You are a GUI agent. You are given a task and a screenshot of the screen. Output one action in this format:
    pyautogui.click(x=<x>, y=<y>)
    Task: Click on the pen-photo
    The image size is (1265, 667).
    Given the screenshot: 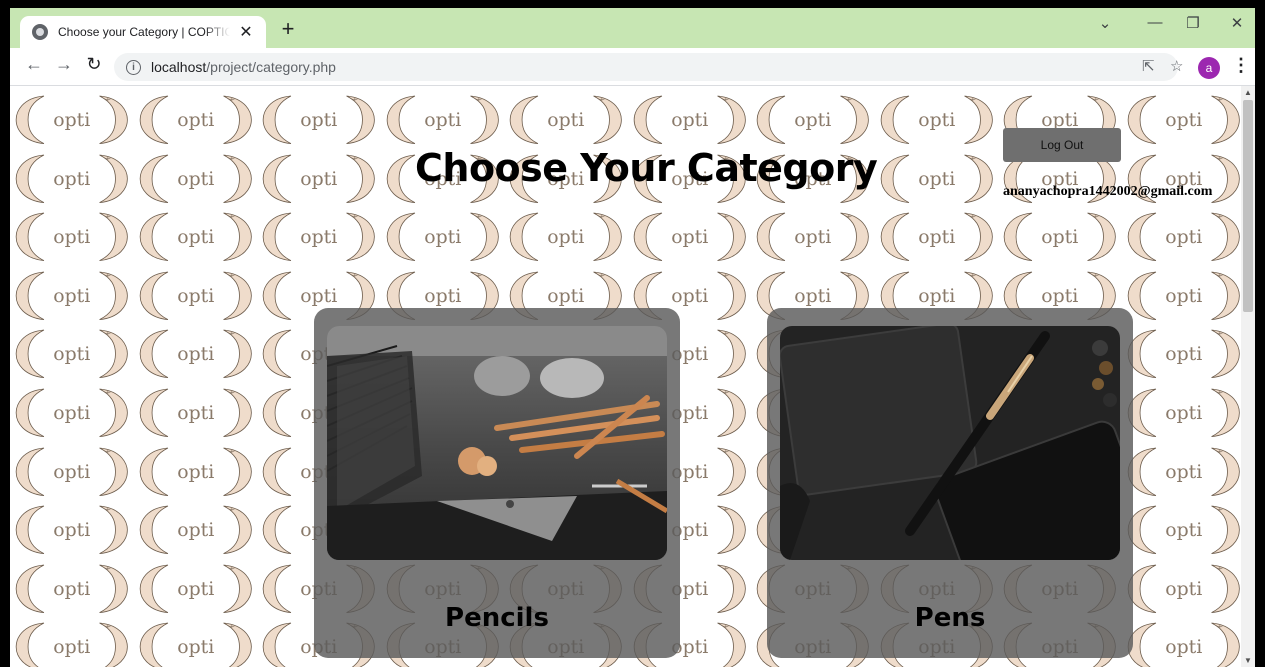 What is the action you would take?
    pyautogui.click(x=950, y=443)
    